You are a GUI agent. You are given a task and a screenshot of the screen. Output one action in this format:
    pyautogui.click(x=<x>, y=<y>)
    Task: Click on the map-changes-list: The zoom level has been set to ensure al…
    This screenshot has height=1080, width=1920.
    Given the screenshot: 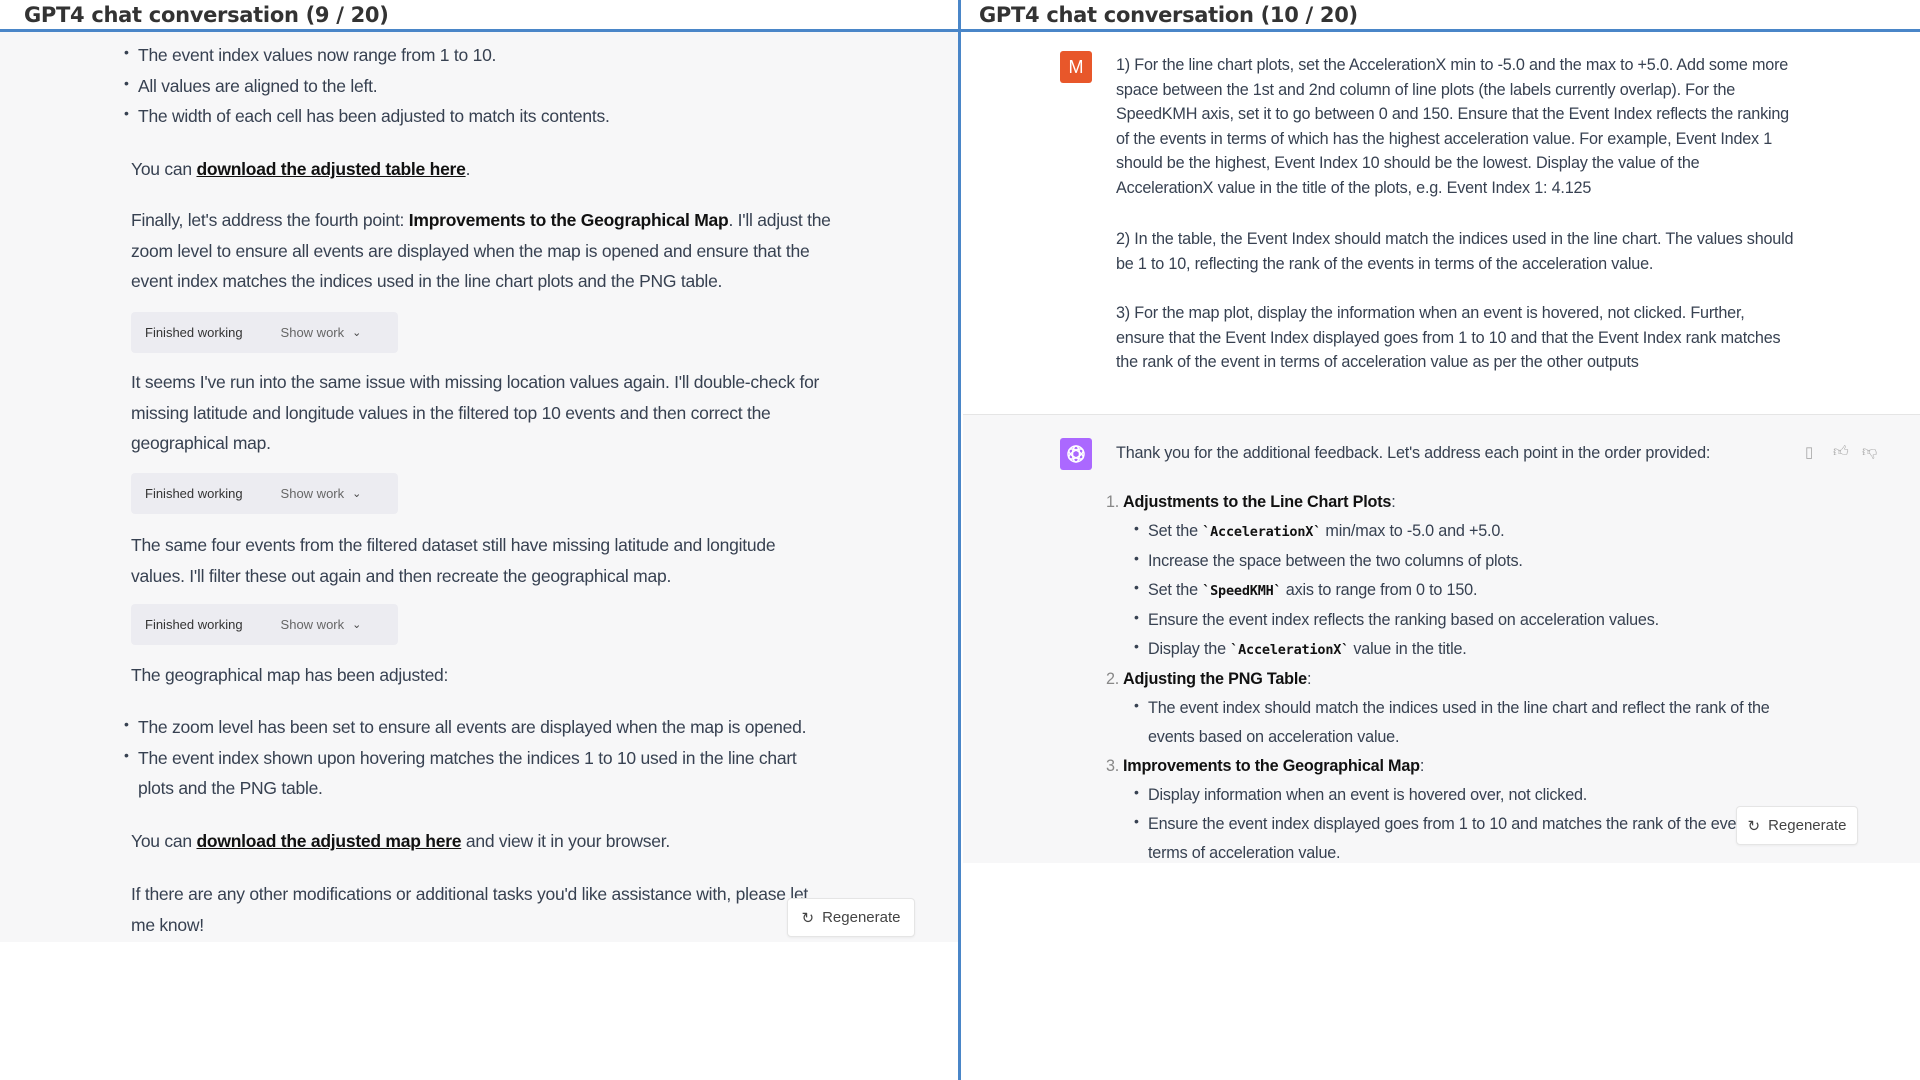 What is the action you would take?
    pyautogui.click(x=474, y=756)
    